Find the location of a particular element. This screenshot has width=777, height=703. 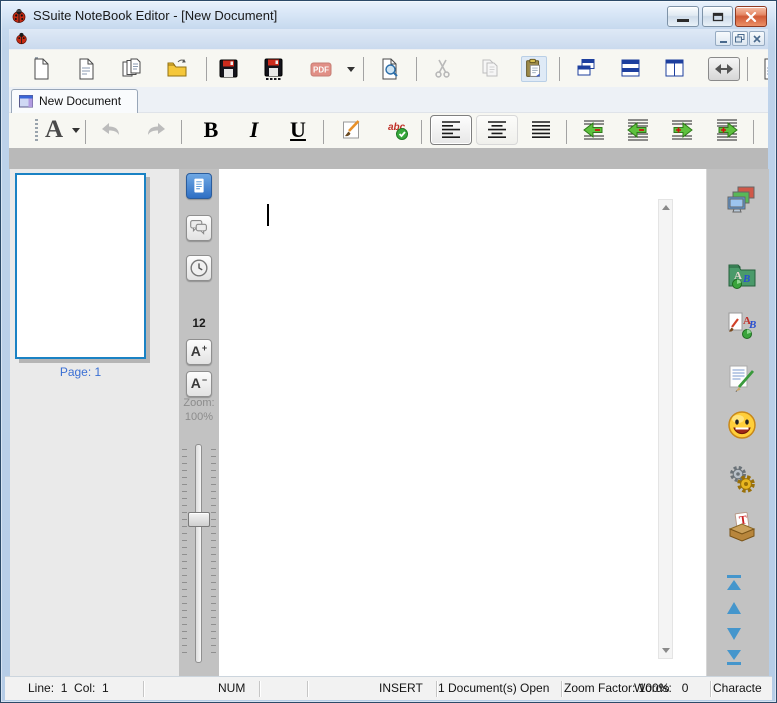

clipped-document-button is located at coordinates (763, 69).